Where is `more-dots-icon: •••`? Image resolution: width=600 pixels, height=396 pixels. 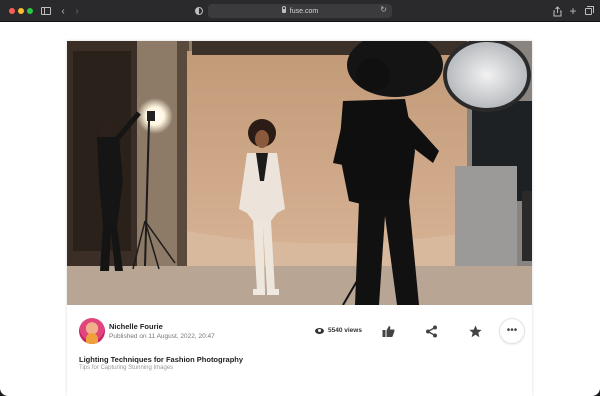
more-dots-icon: ••• is located at coordinates (512, 330).